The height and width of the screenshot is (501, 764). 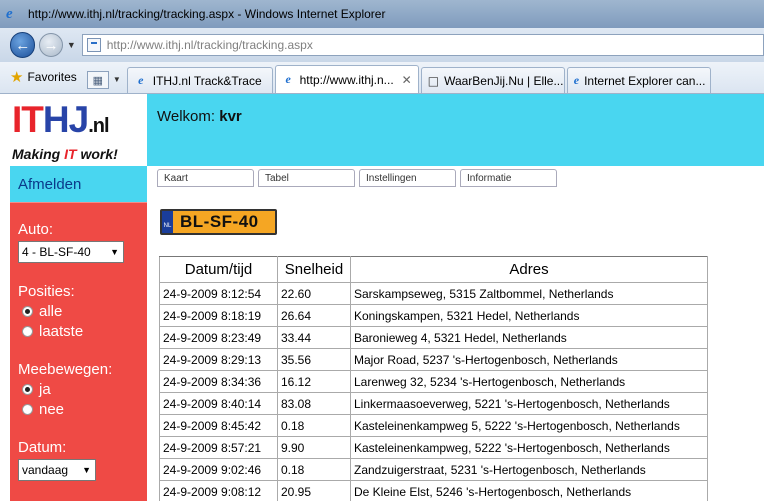 I want to click on tab-instellingen: Instellingen, so click(x=407, y=178).